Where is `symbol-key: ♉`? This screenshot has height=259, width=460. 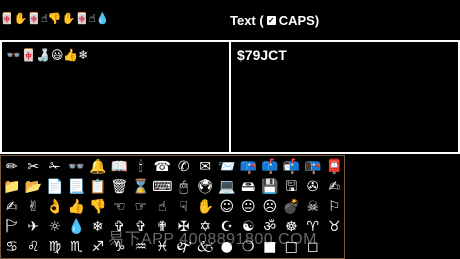
symbol-key: ♉ is located at coordinates (335, 227).